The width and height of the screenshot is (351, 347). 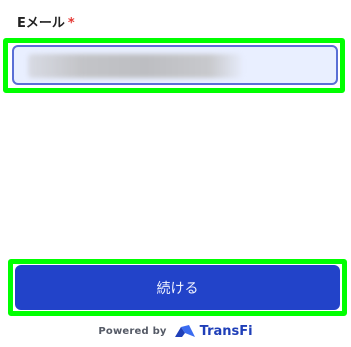 I want to click on email-input, so click(x=175, y=65).